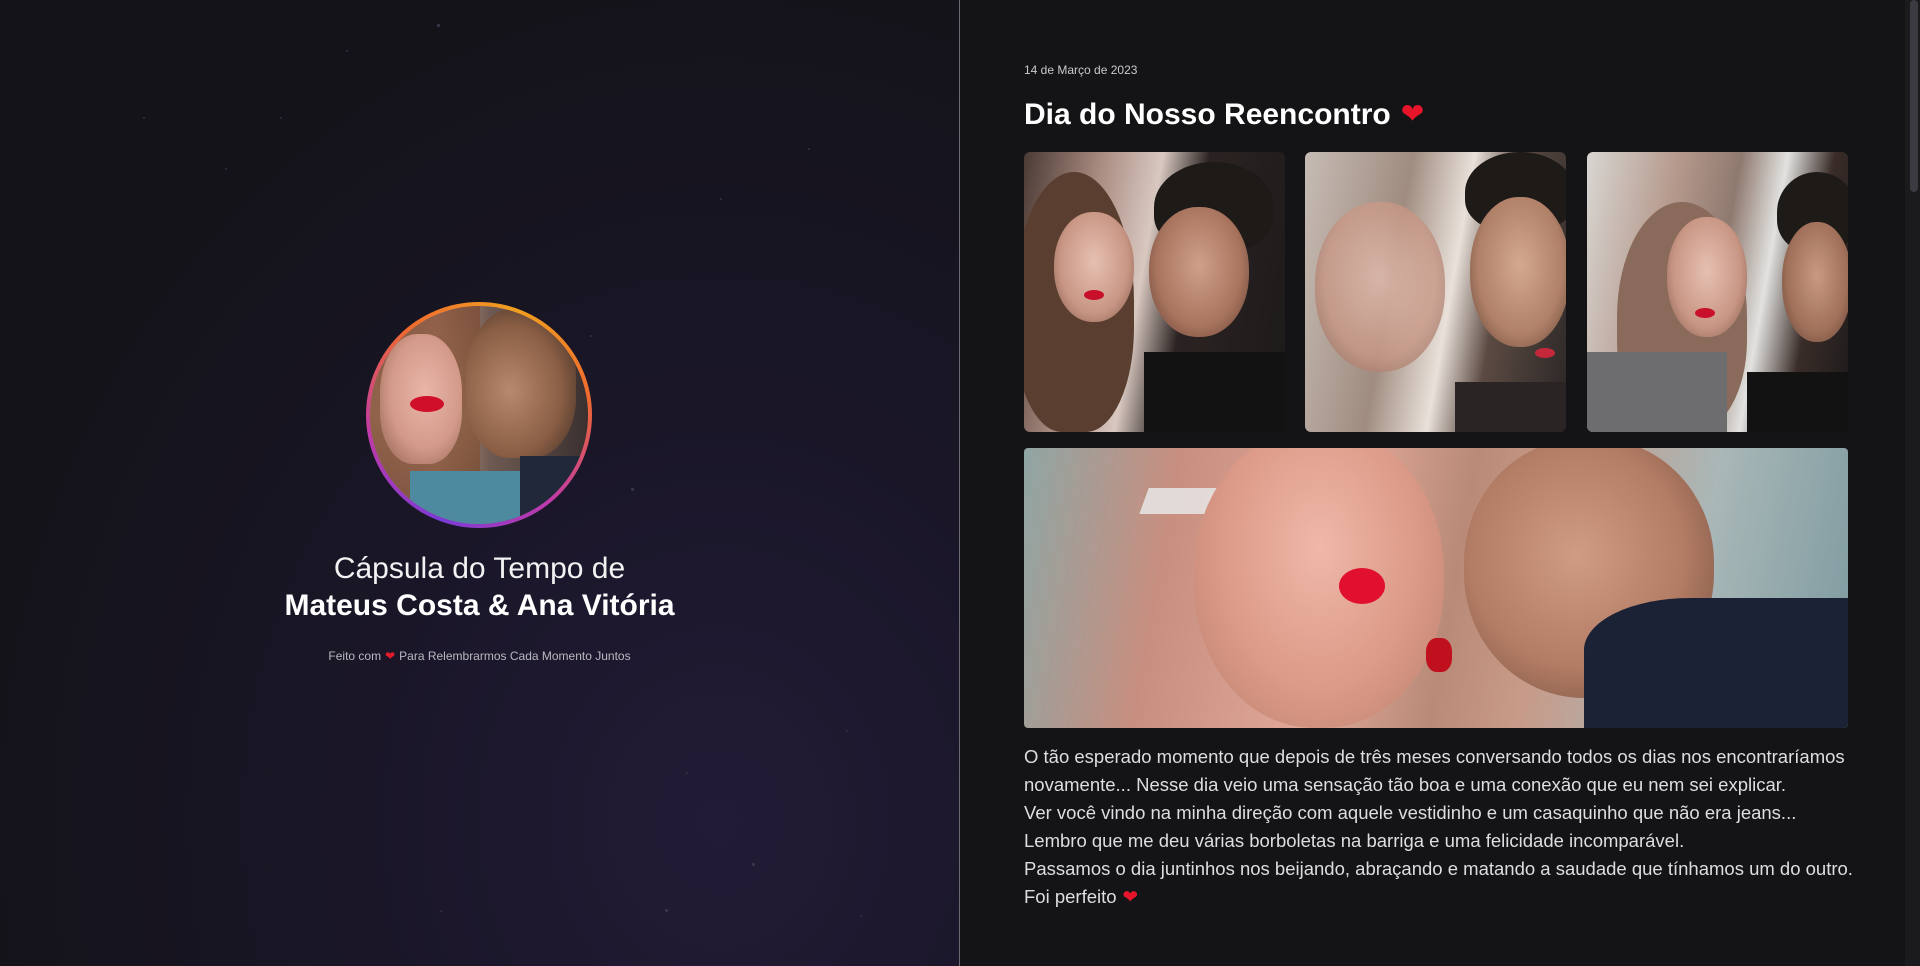 Image resolution: width=1920 pixels, height=966 pixels. I want to click on footer-suffix: Para Relembrarmos Cada Momento Juntos, so click(515, 656).